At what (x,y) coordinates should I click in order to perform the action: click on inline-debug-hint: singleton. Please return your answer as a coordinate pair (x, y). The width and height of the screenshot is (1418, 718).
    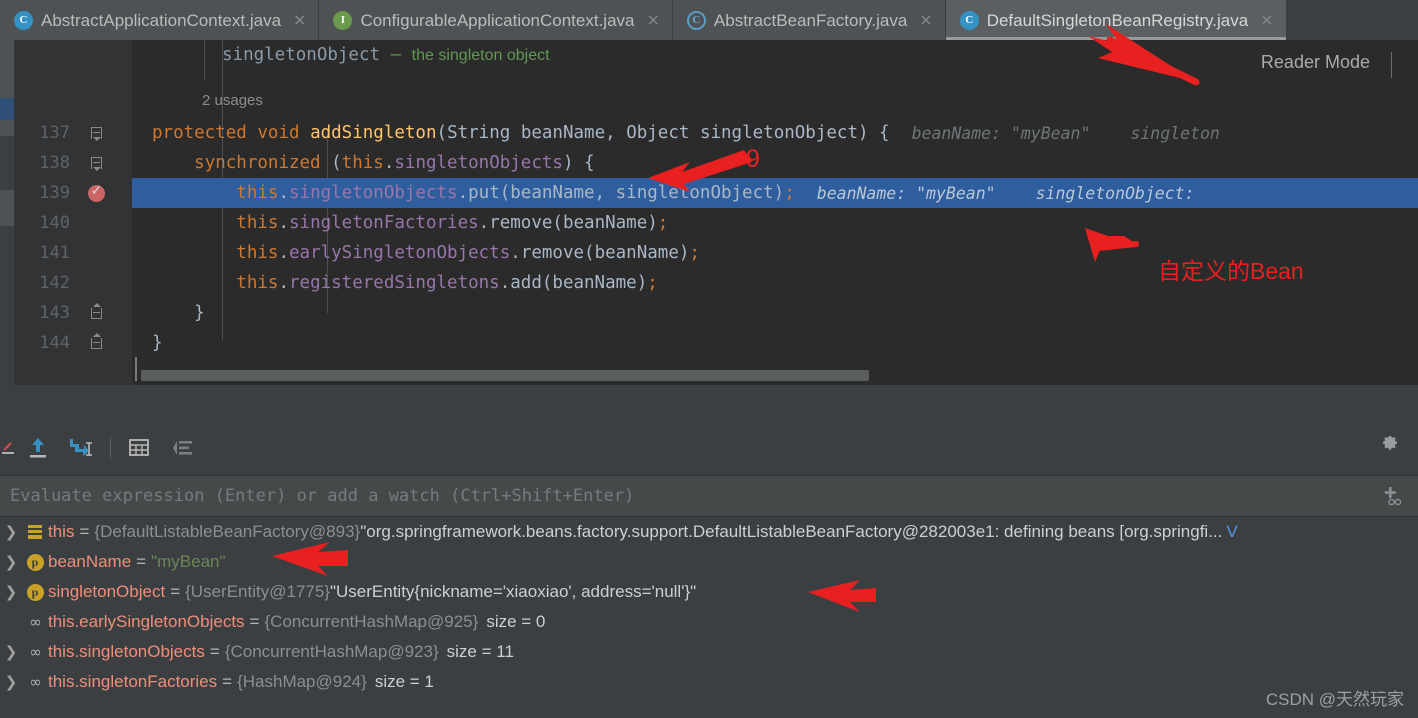
    Looking at the image, I should click on (1159, 133).